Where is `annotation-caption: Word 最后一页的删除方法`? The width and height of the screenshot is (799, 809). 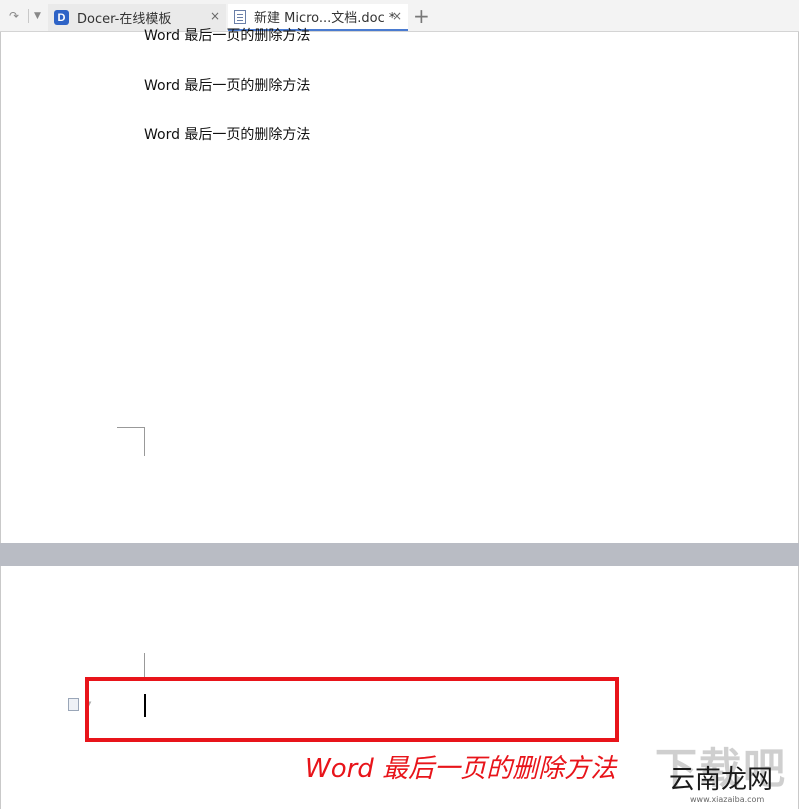 annotation-caption: Word 最后一页的删除方法 is located at coordinates (461, 769).